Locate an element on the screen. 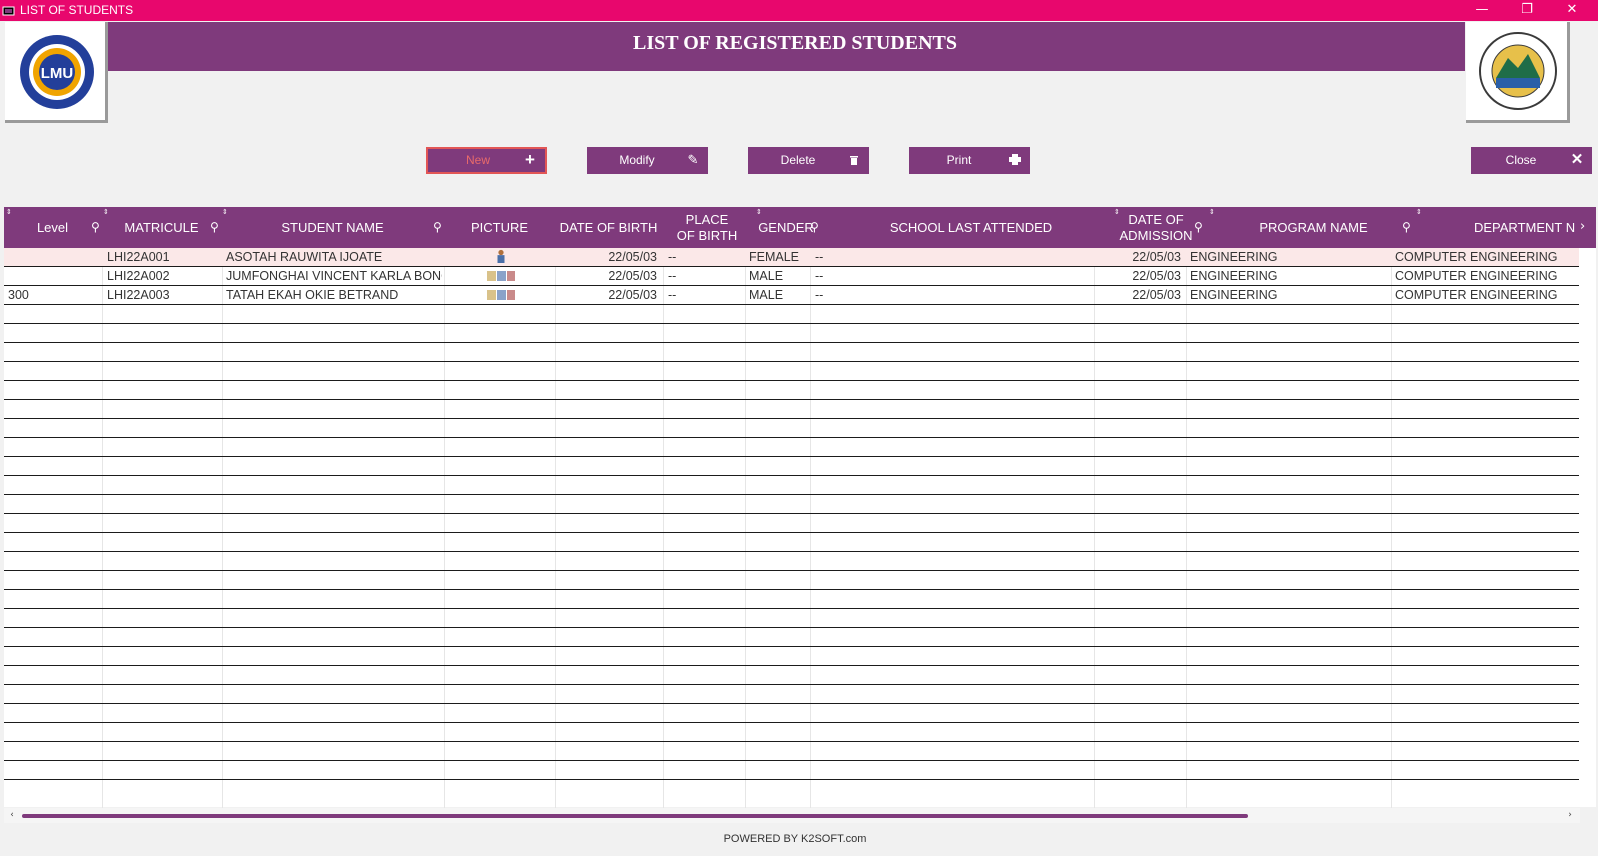  chevron-right-icon: › is located at coordinates (1587, 227).